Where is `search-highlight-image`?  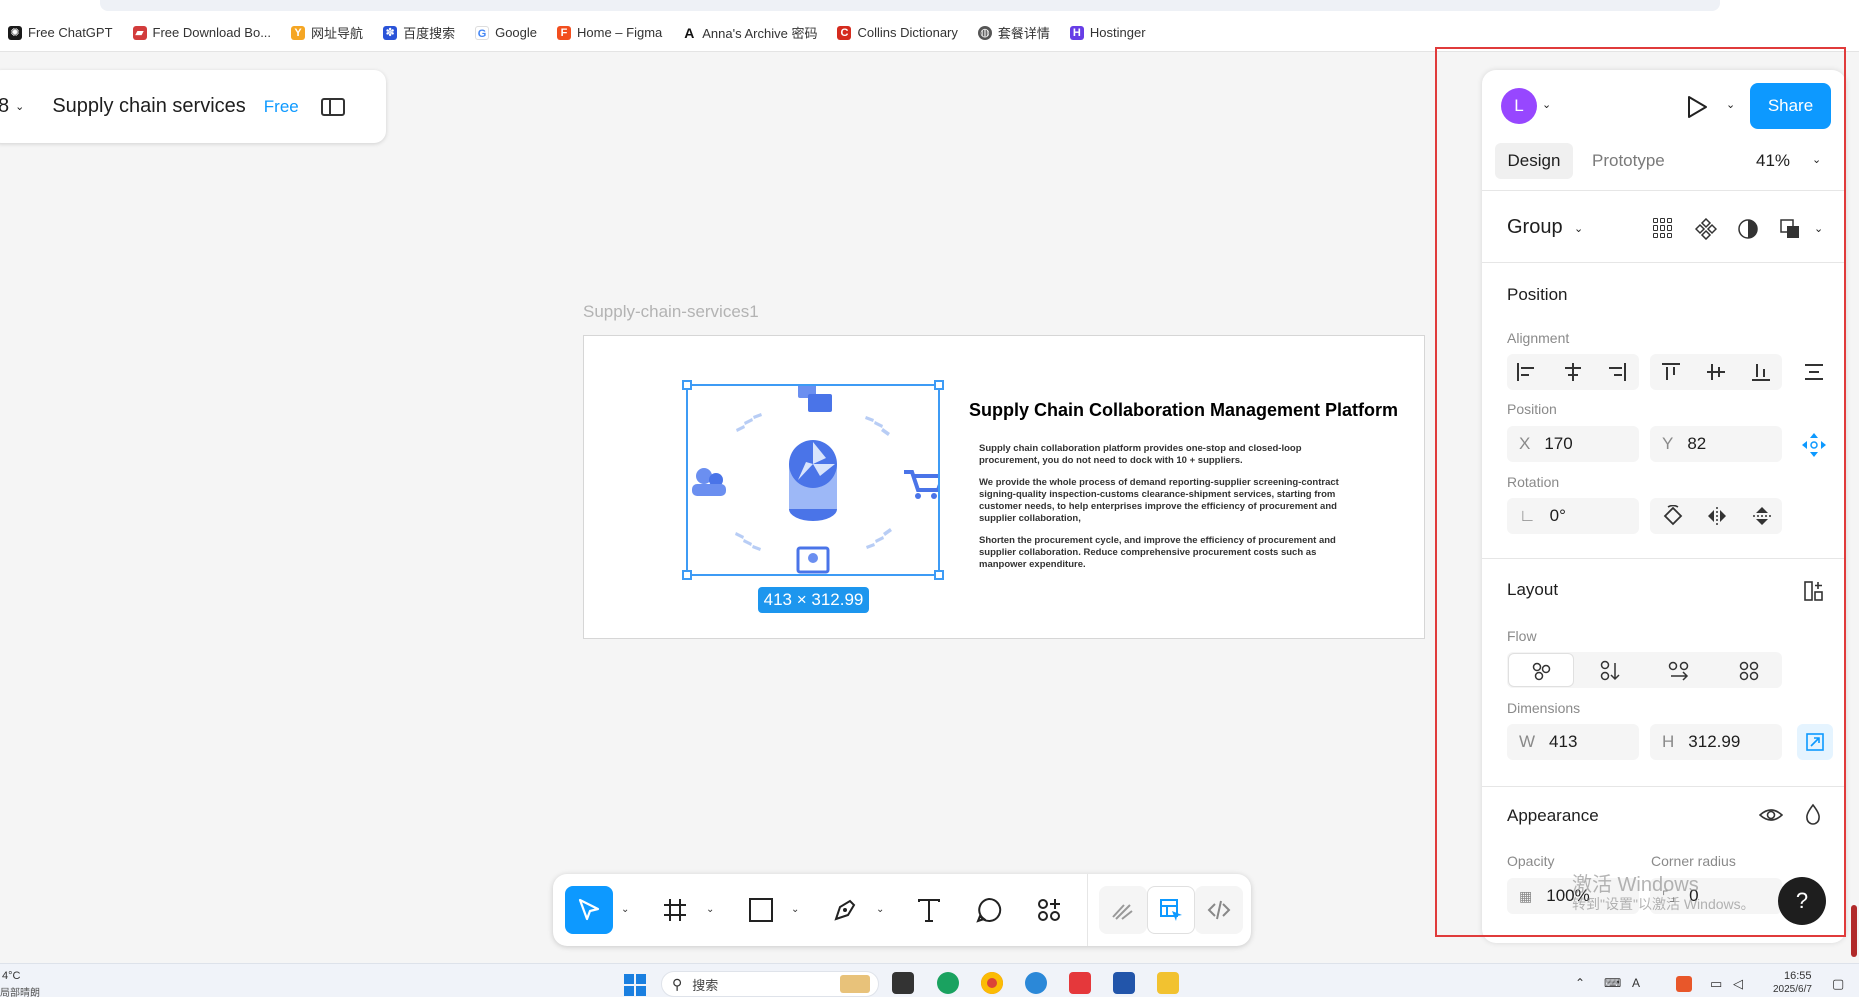
search-highlight-image is located at coordinates (855, 984).